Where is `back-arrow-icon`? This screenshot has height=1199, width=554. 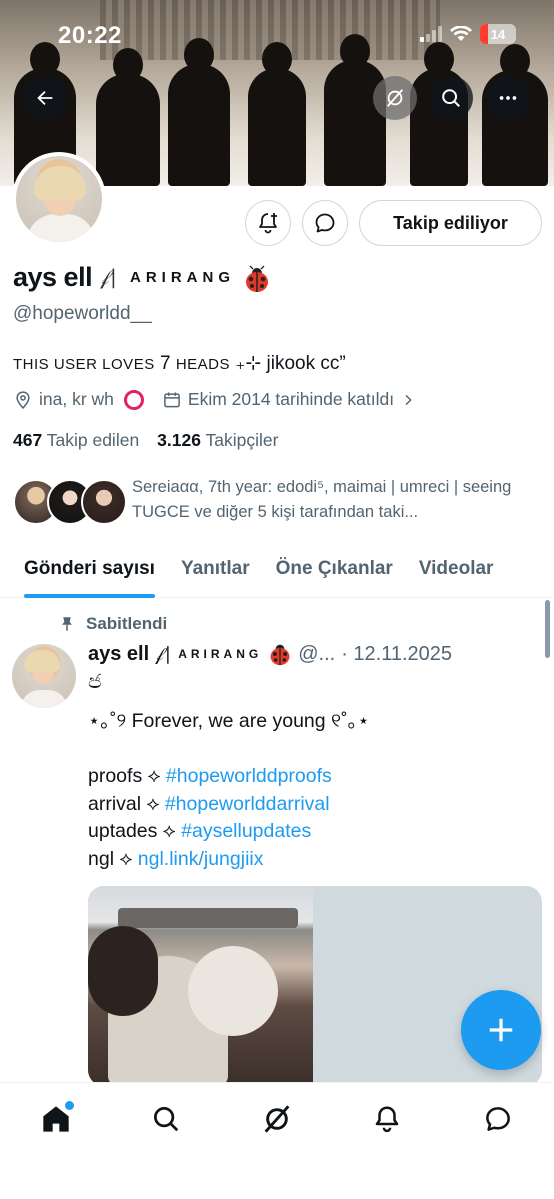 back-arrow-icon is located at coordinates (45, 98).